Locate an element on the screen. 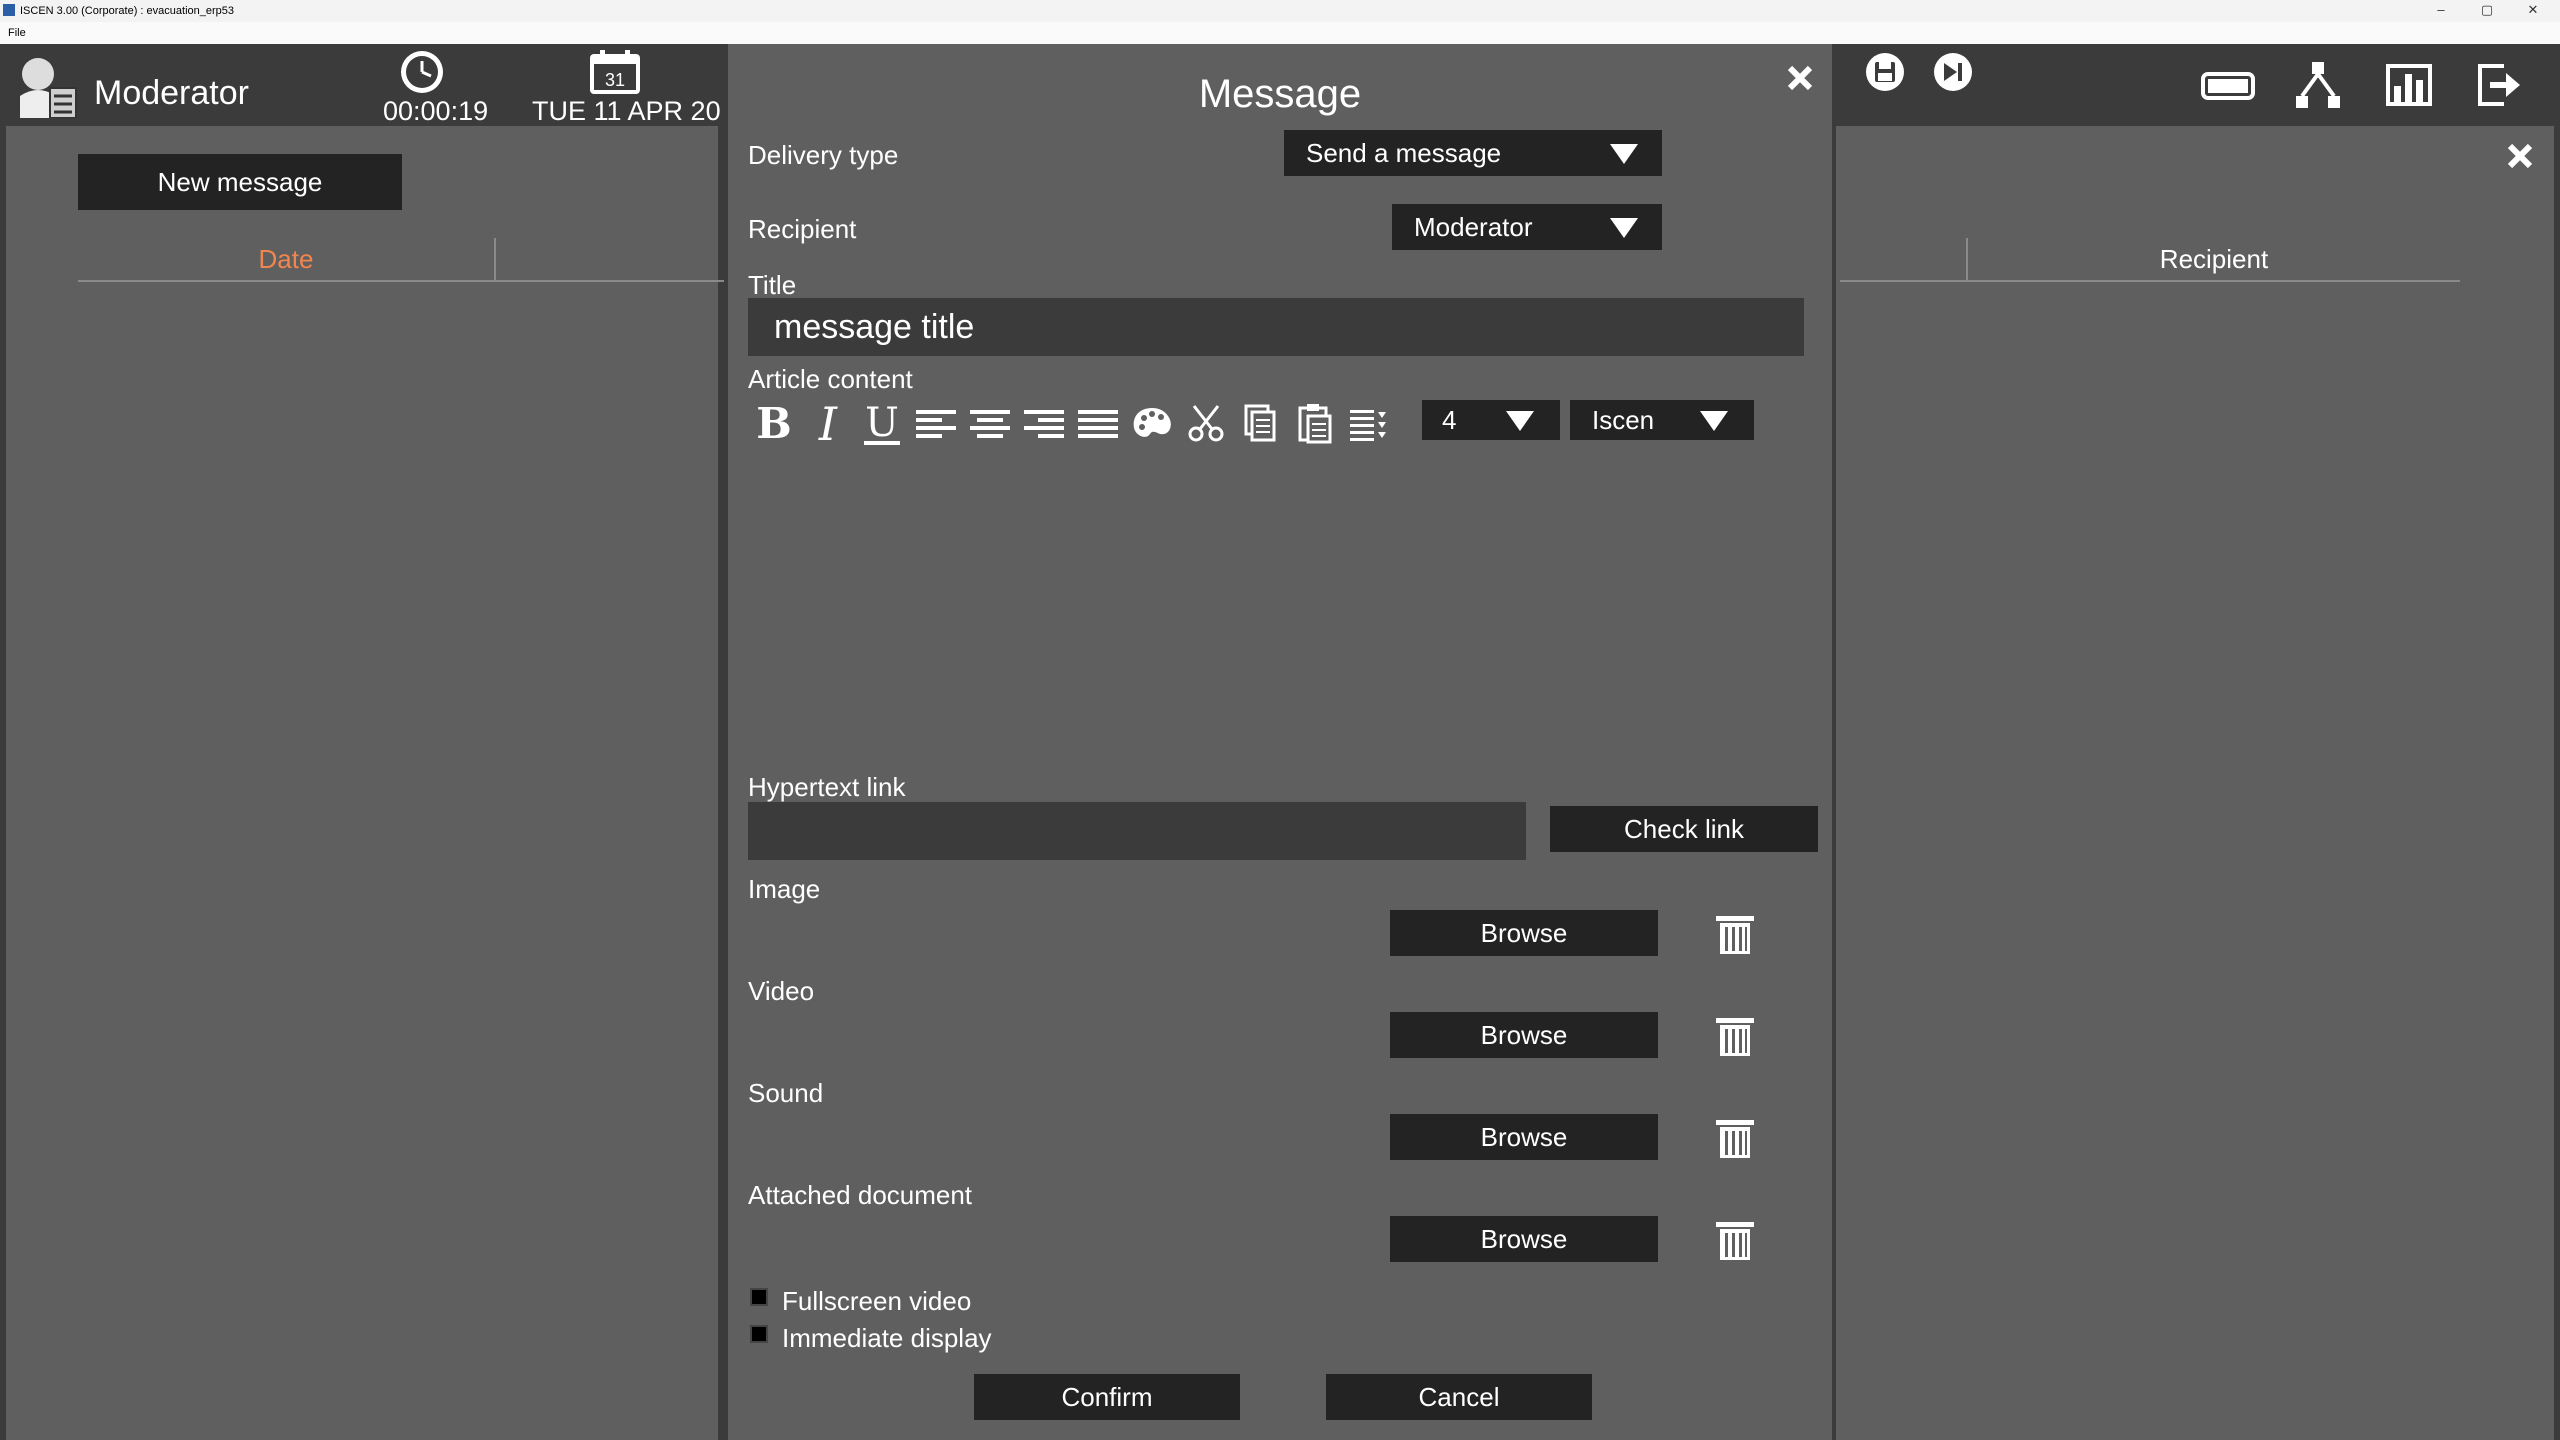  image-label: Image is located at coordinates (784, 889).